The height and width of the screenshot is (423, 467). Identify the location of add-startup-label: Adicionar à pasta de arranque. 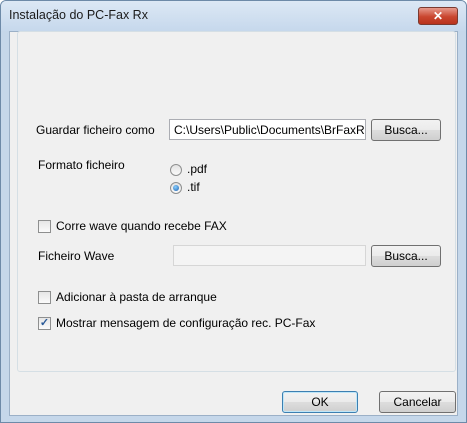
(136, 297).